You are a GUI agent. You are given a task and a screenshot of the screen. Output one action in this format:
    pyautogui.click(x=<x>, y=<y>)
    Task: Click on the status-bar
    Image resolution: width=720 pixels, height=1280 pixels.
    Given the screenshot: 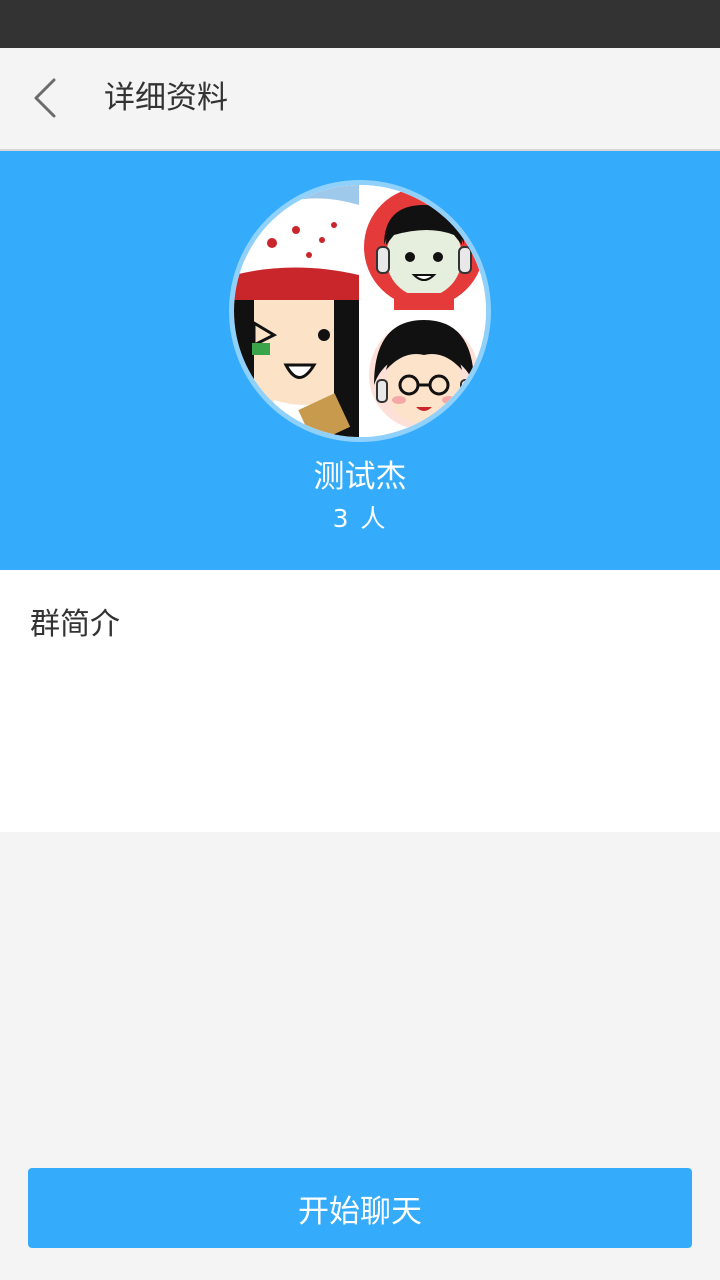 What is the action you would take?
    pyautogui.click(x=360, y=24)
    